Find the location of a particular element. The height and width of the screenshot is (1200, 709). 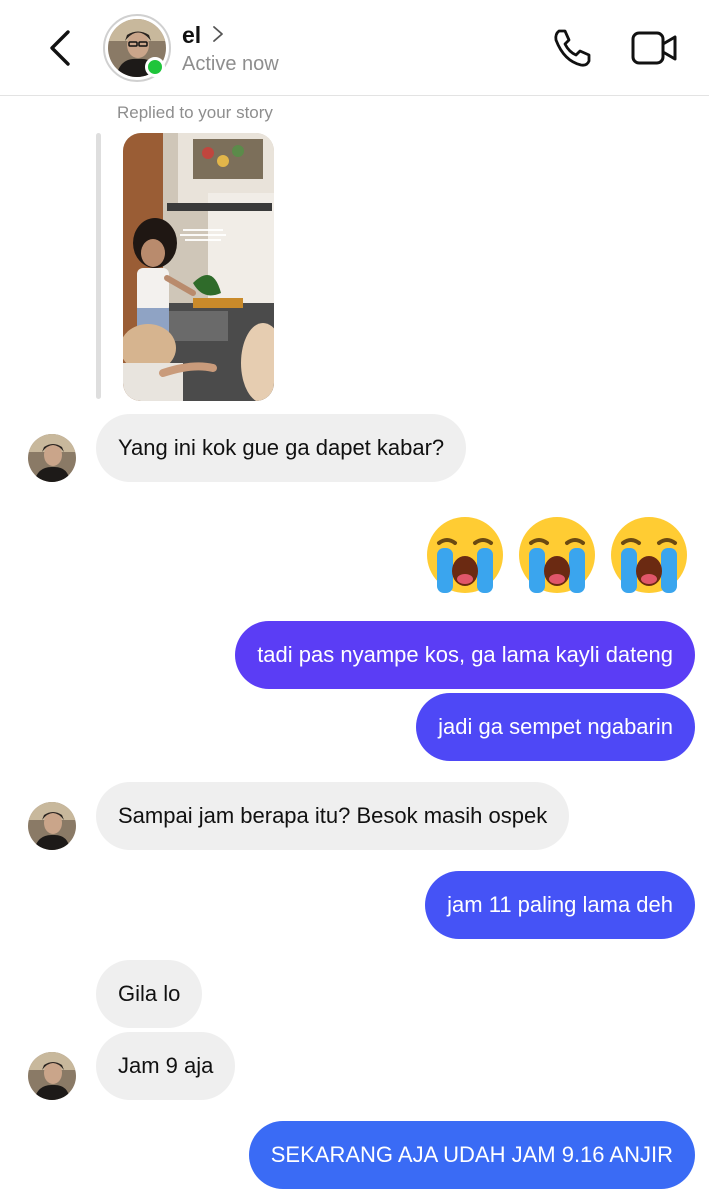

message-text: SEKARANG AJA UDAH JAM 9.16 ANJIR is located at coordinates (471, 1154).